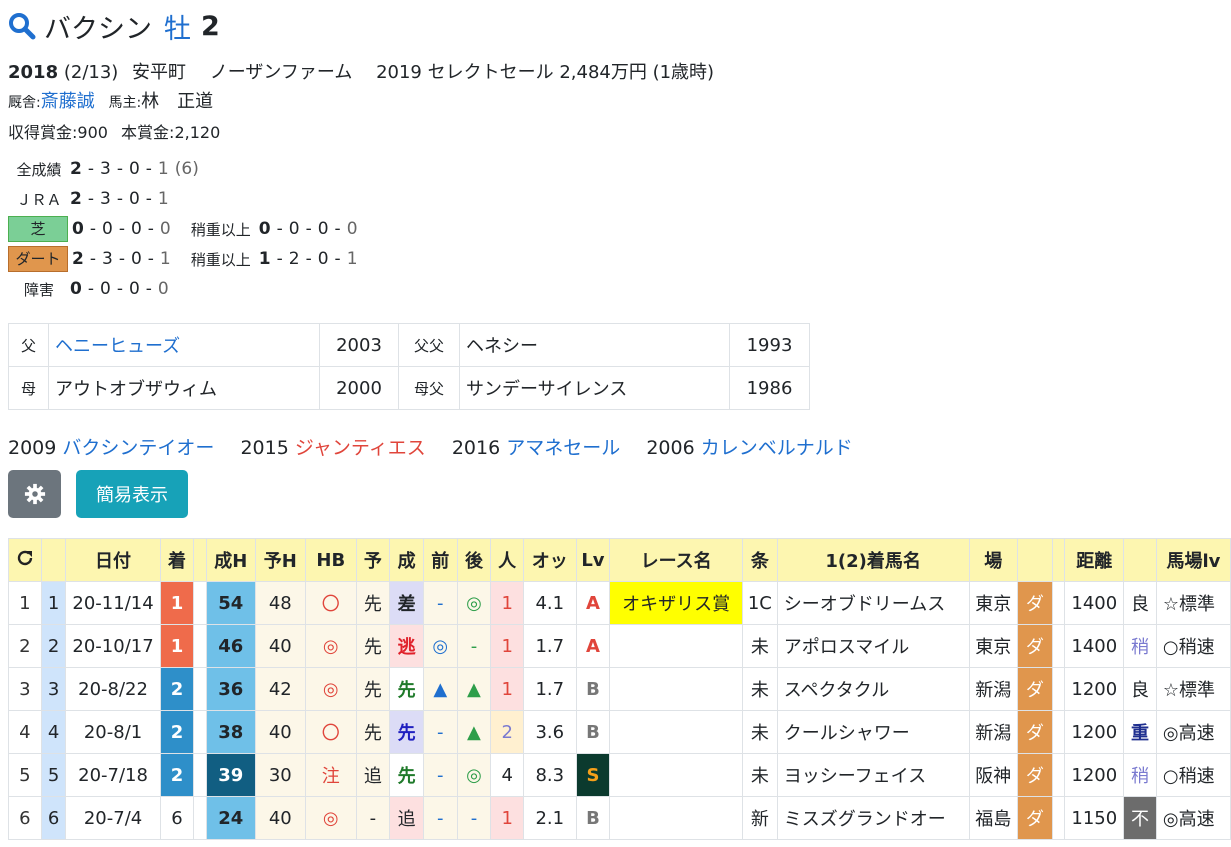 This screenshot has width=1231, height=847. Describe the element at coordinates (177, 560) in the screenshot. I see `col-place: 着` at that location.